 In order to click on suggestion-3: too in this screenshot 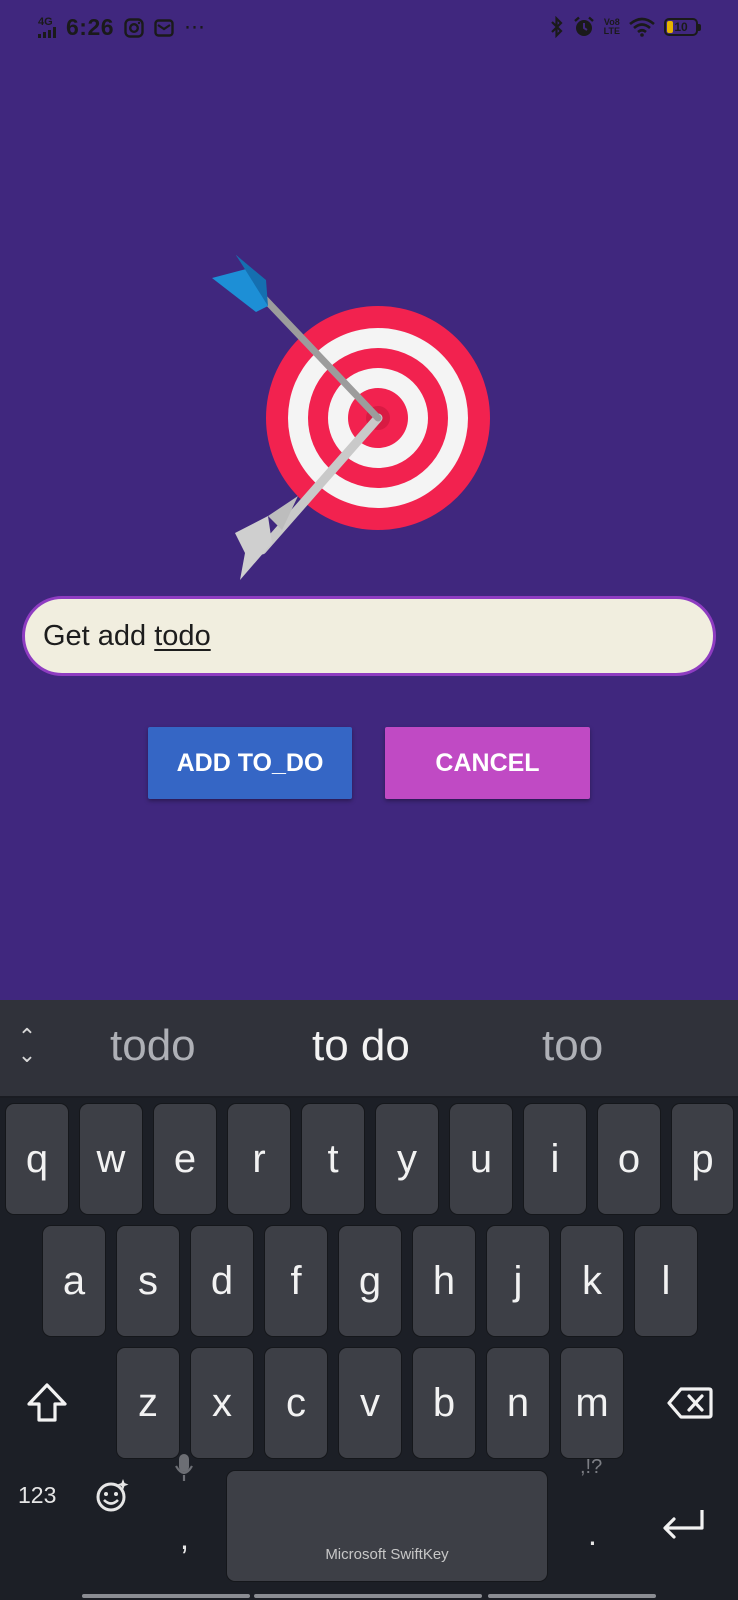, I will do `click(572, 1046)`.